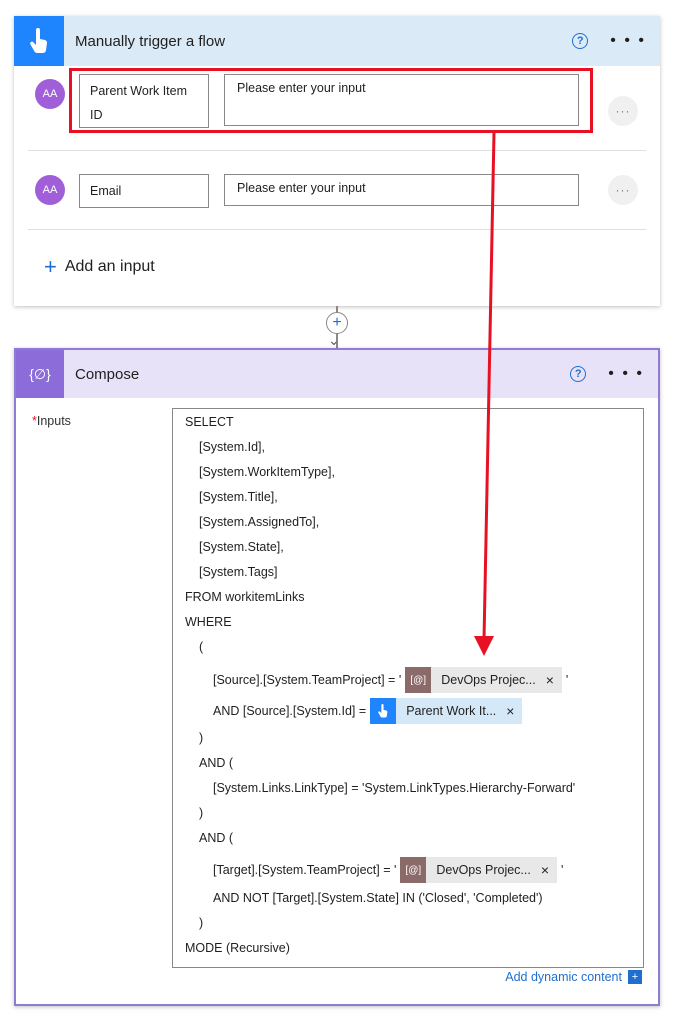 The image size is (680, 1021). Describe the element at coordinates (238, 572) in the screenshot. I see `code-line: [System.Tags]` at that location.